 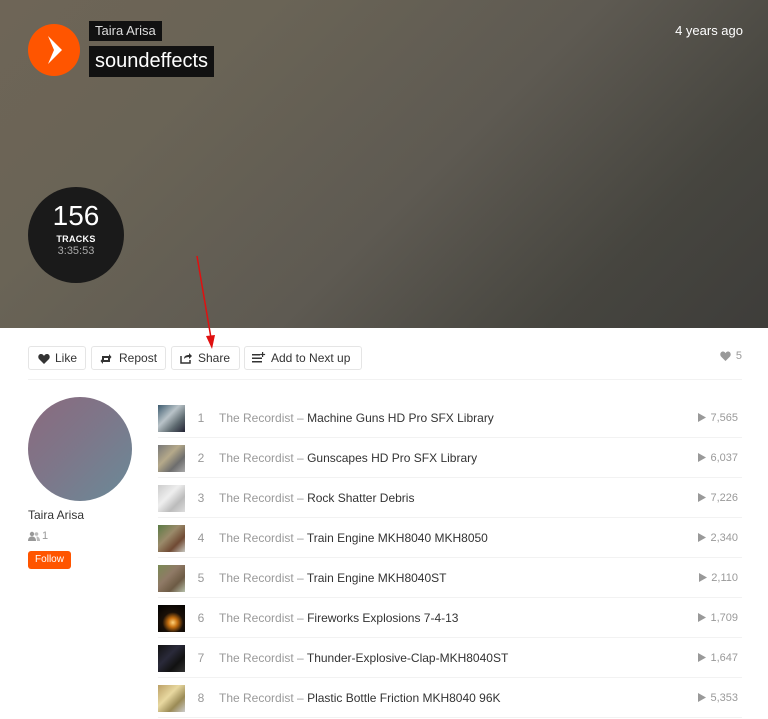 I want to click on play-button, so click(x=54, y=50).